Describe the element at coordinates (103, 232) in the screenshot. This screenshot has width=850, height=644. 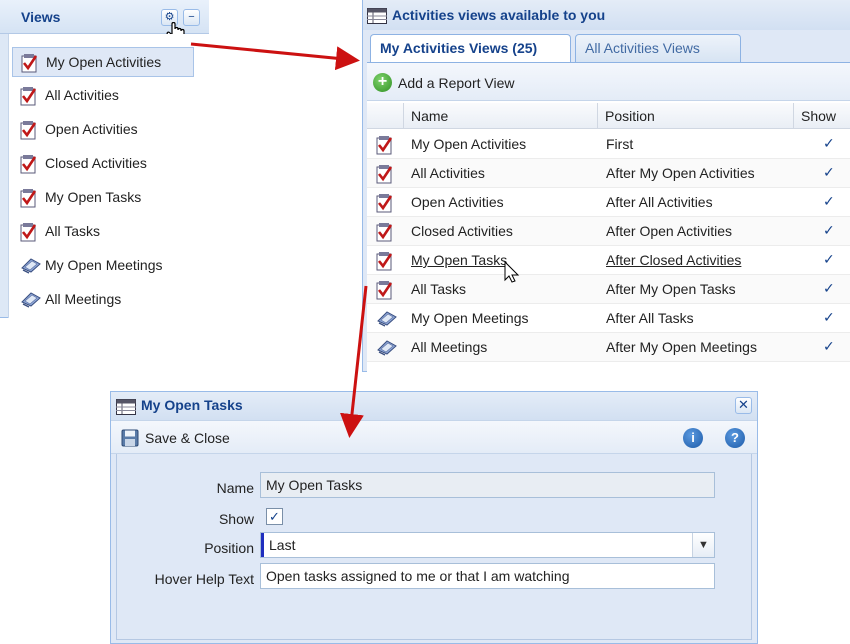
I see `views-list-item: All Tasks` at that location.